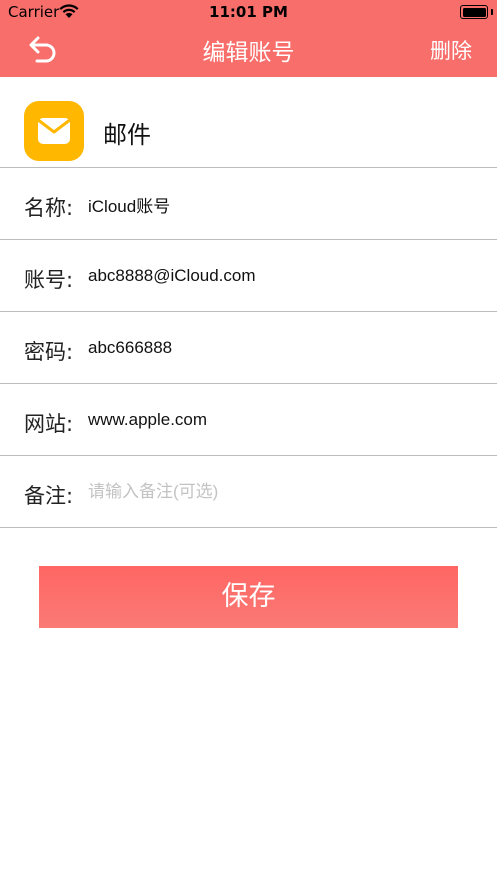 This screenshot has width=497, height=883. I want to click on password-input, so click(278, 348).